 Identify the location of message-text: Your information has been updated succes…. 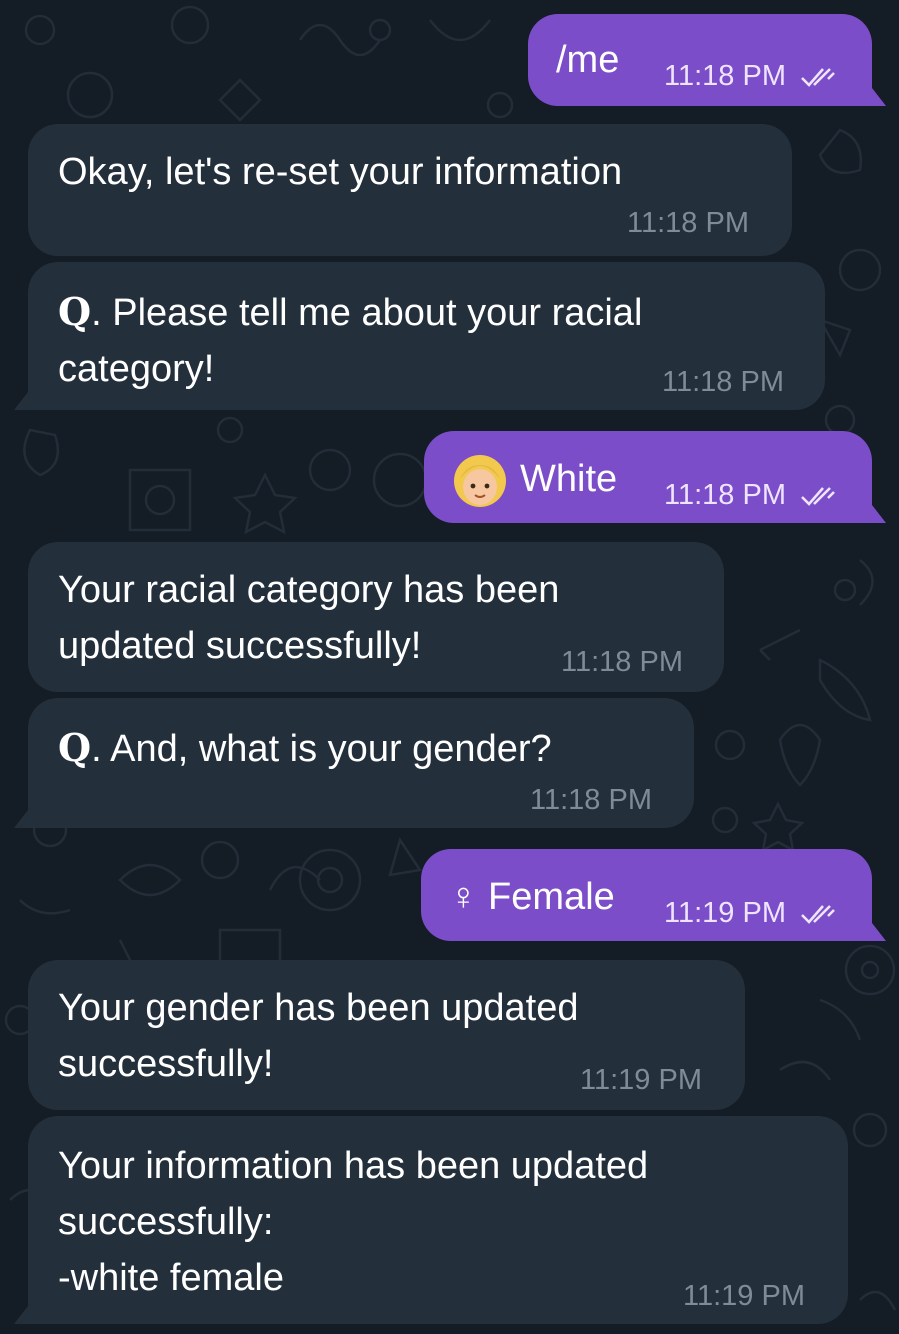
(353, 1222).